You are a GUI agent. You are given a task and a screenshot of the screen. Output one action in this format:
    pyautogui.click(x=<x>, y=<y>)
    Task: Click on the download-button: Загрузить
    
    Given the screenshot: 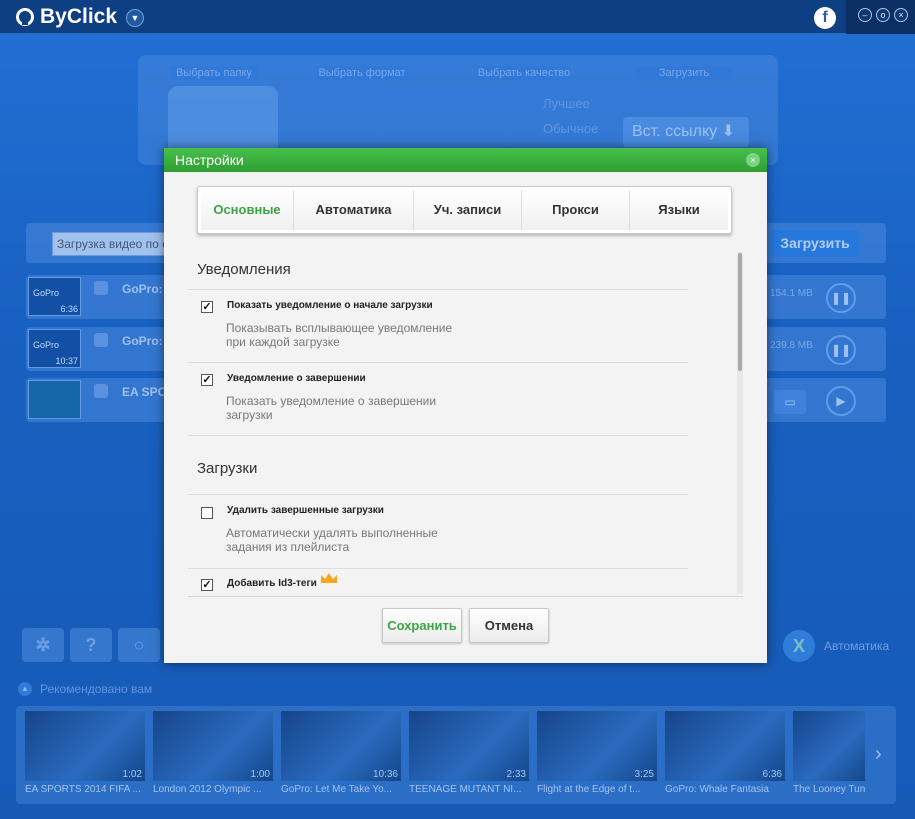 What is the action you would take?
    pyautogui.click(x=815, y=243)
    